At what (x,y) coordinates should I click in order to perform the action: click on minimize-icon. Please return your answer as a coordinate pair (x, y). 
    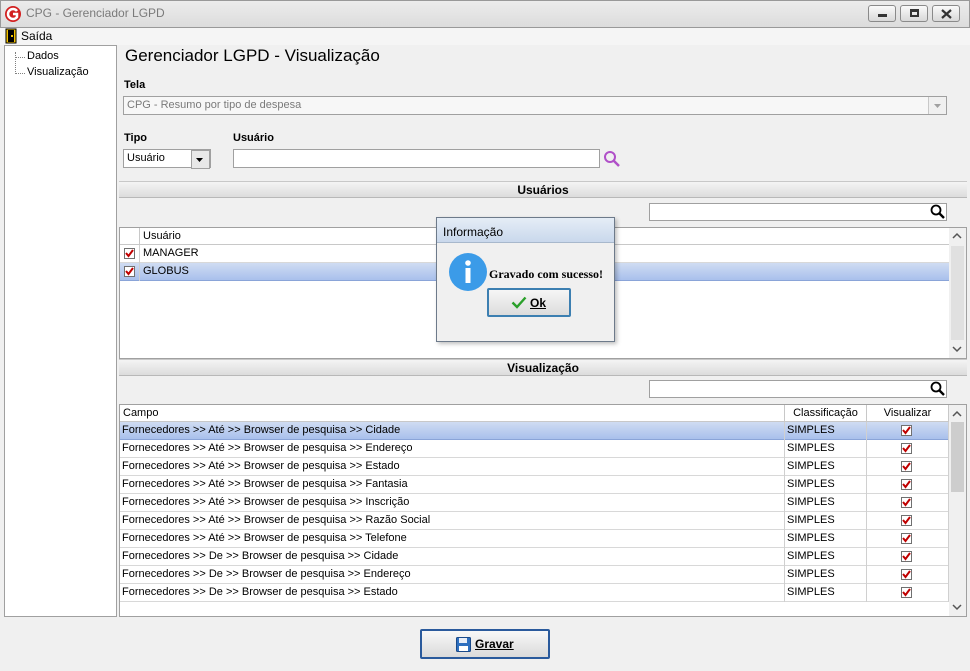
    Looking at the image, I should click on (882, 15).